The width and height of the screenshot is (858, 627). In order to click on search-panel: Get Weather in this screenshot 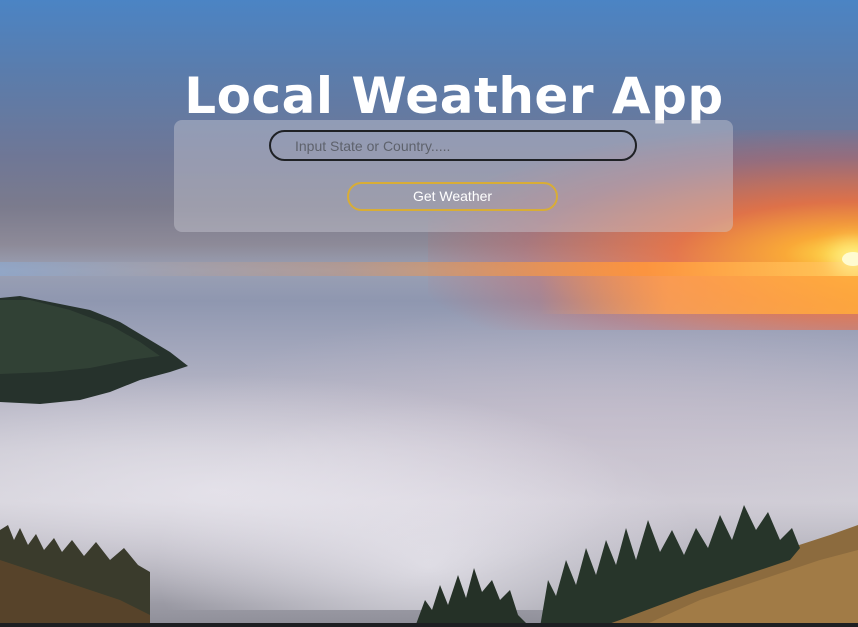, I will do `click(453, 176)`.